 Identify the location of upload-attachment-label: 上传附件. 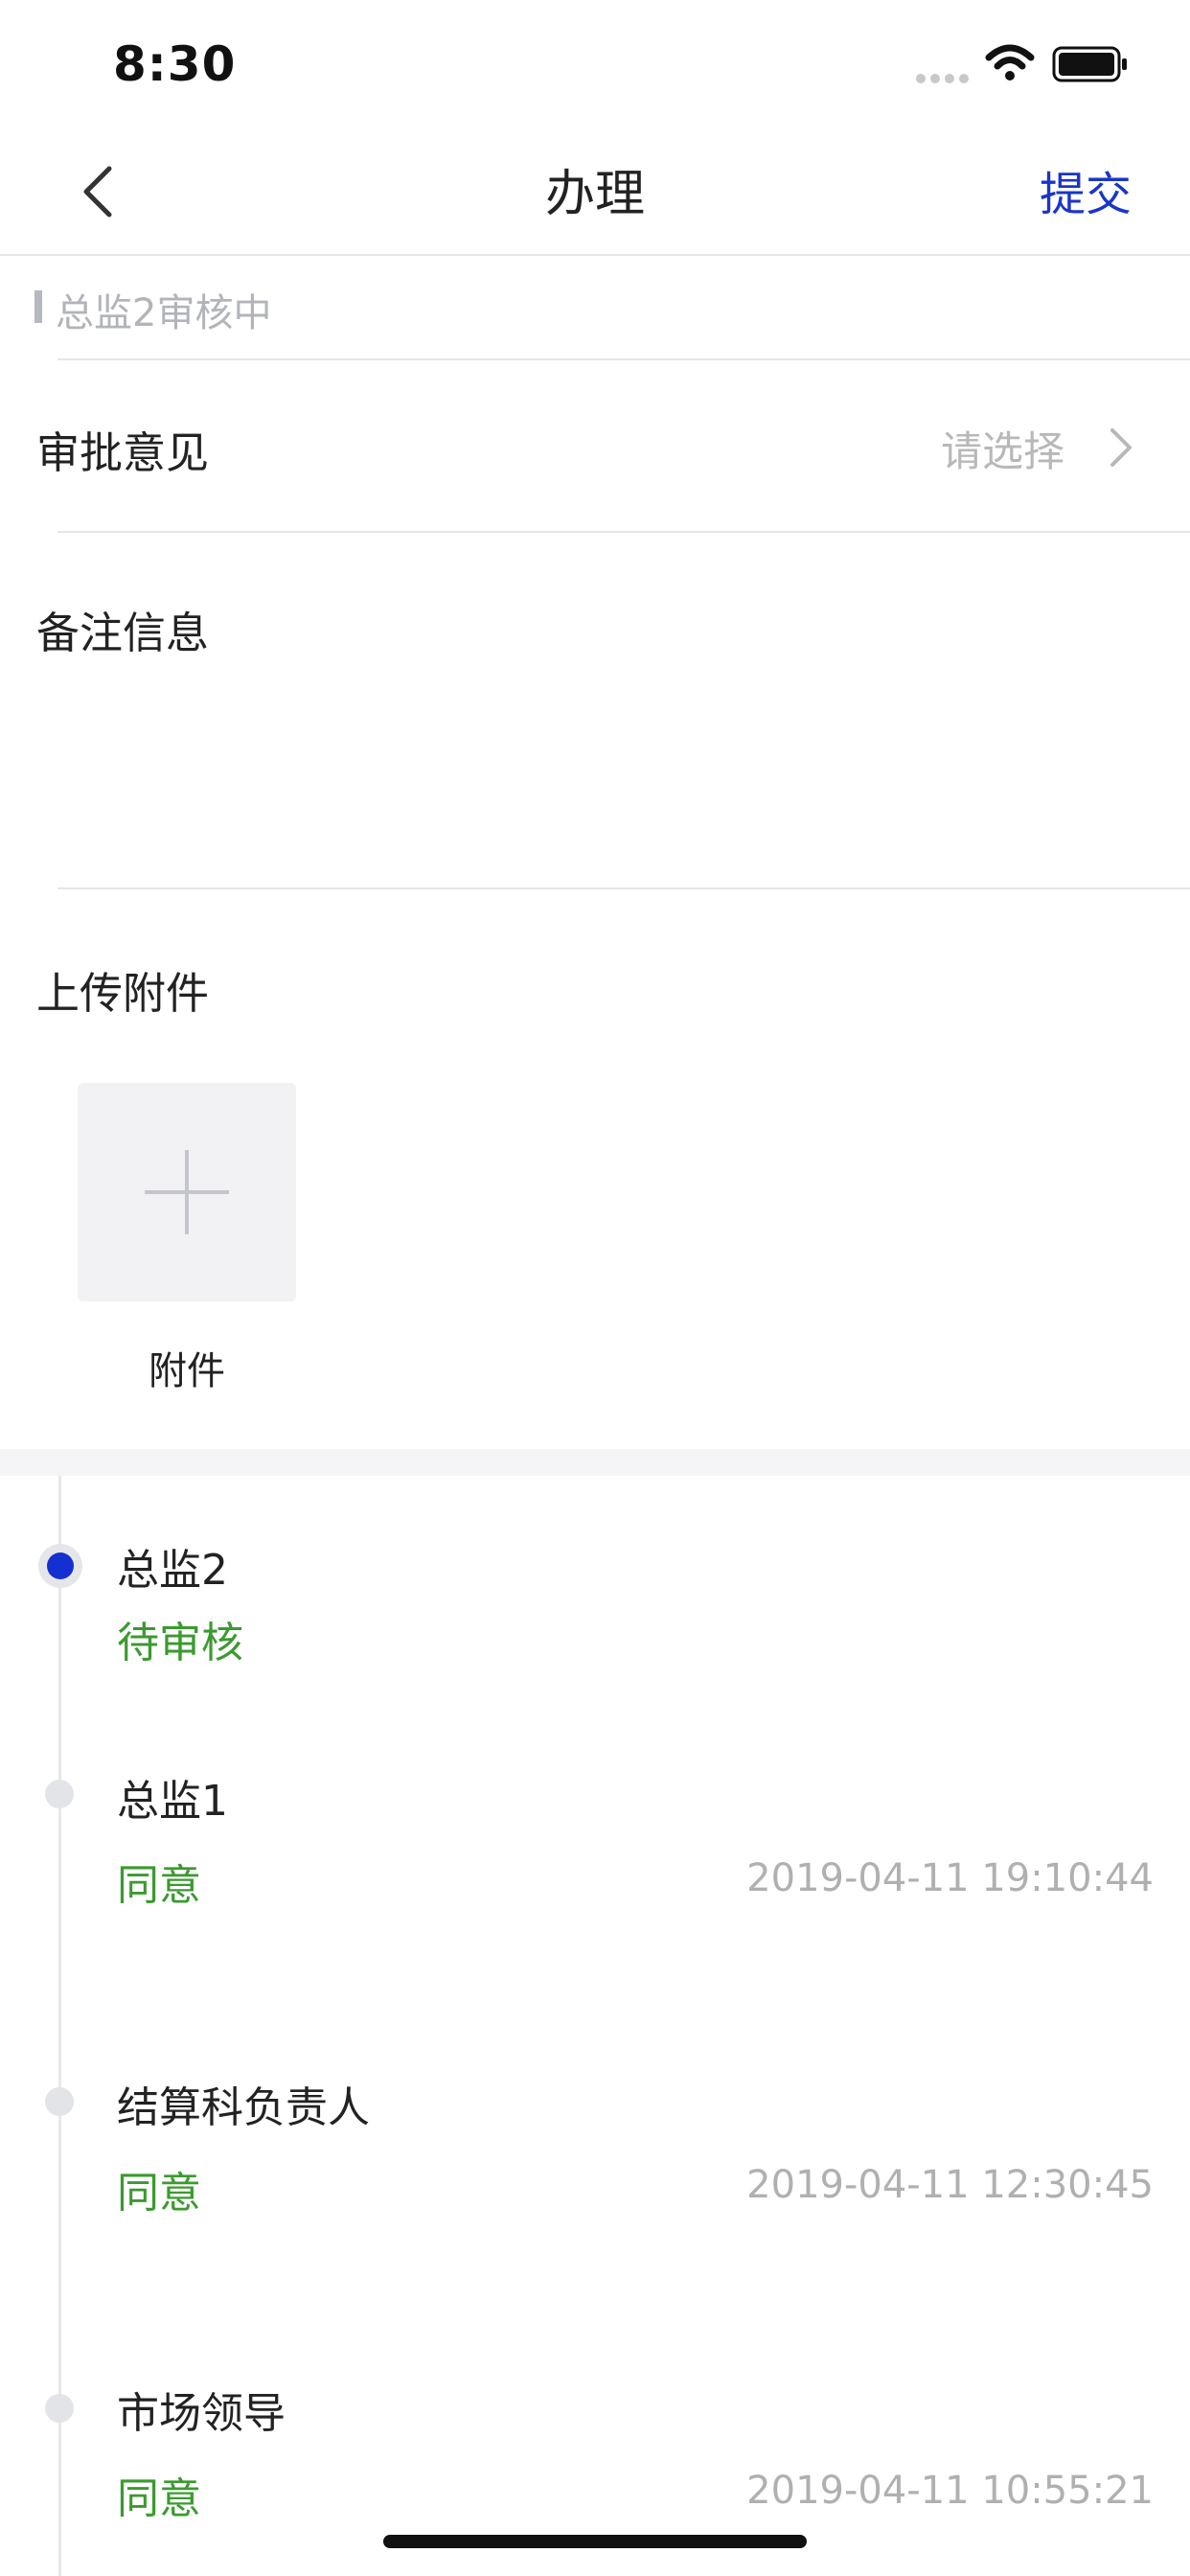
(123, 993).